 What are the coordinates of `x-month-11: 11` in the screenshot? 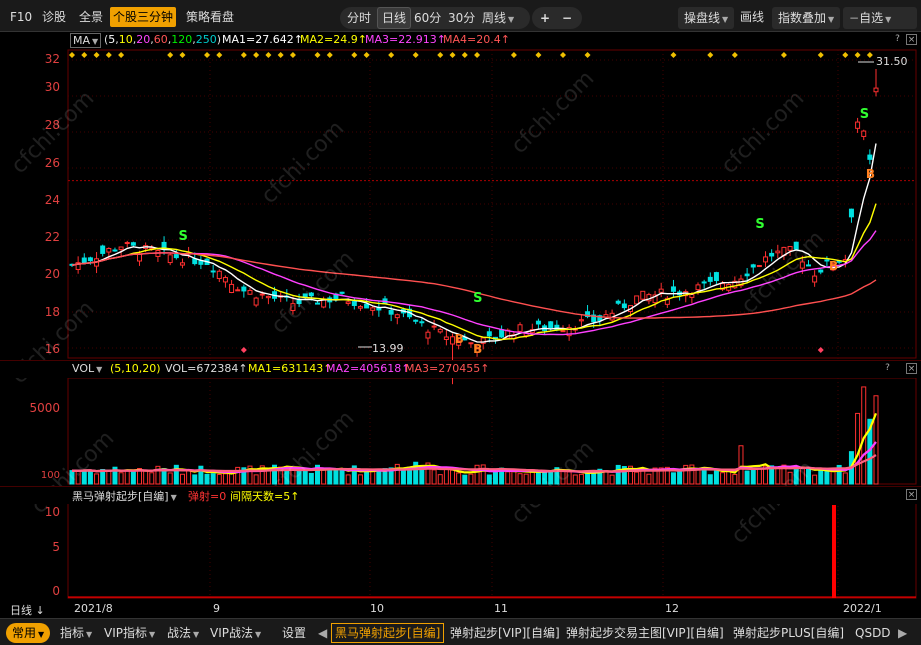 It's located at (501, 608).